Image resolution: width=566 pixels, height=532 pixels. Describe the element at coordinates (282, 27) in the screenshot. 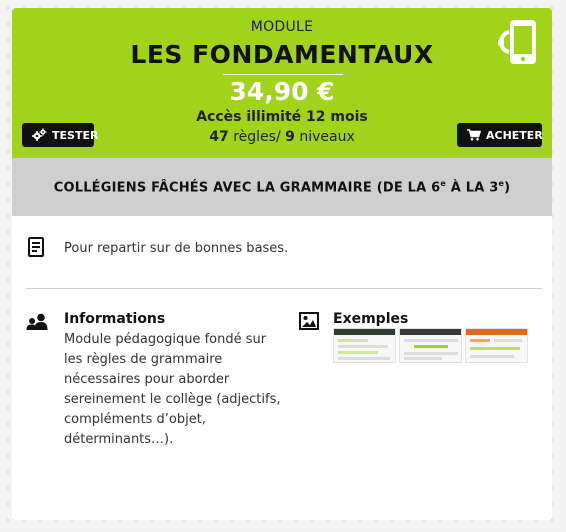

I see `module-kicker: MODULE` at that location.